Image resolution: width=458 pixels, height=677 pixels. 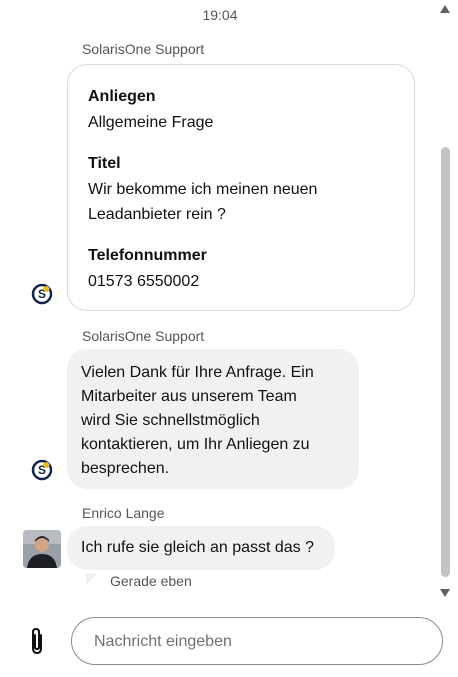 I want to click on message-line: besprechen., so click(x=125, y=468).